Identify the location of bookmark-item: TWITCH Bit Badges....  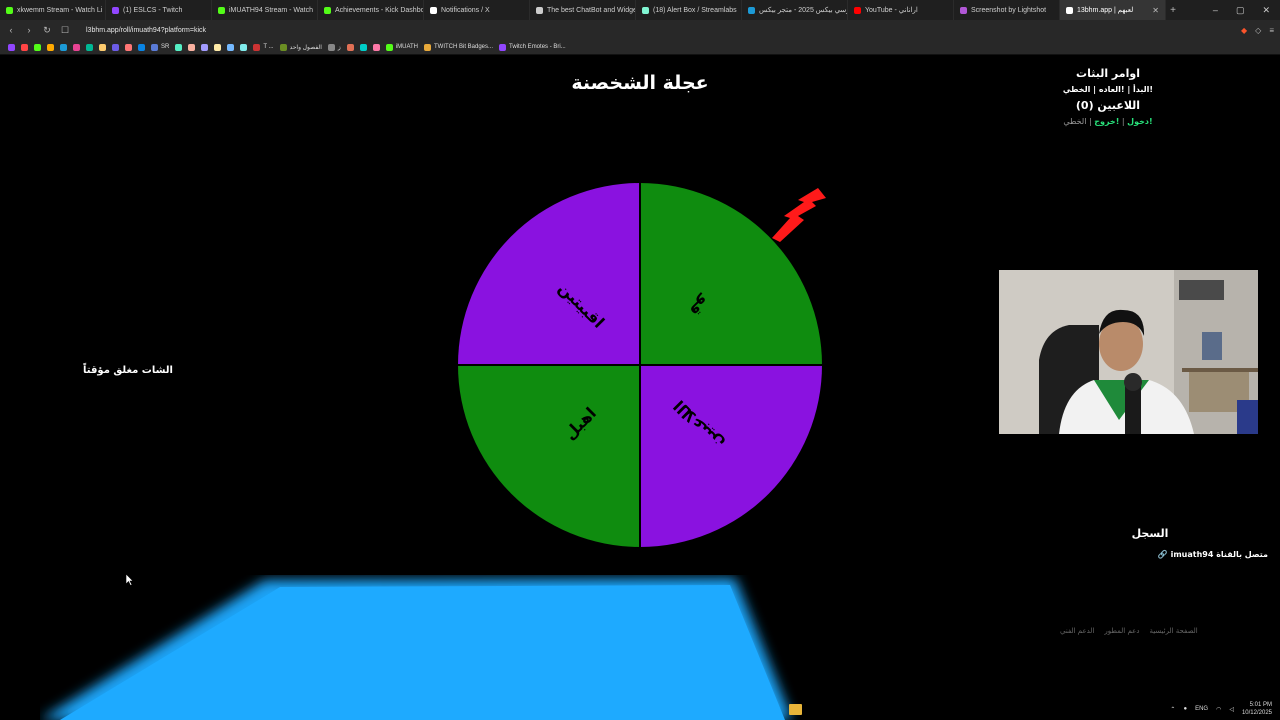
(459, 47).